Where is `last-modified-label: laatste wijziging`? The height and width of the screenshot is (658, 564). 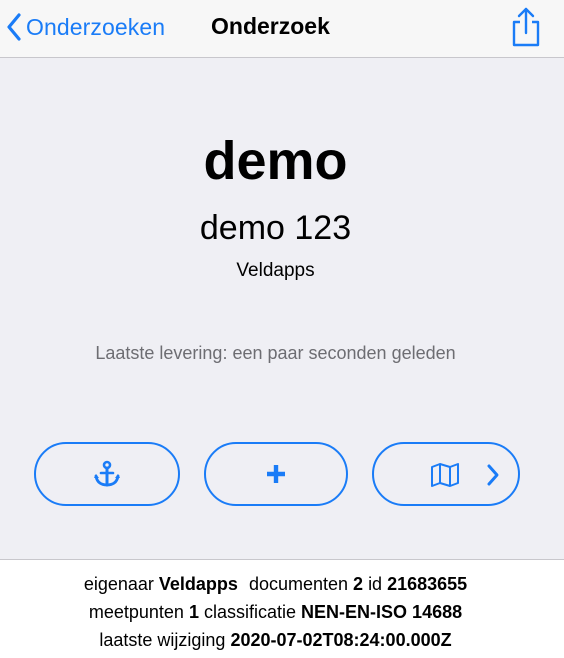 last-modified-label: laatste wijziging is located at coordinates (162, 640).